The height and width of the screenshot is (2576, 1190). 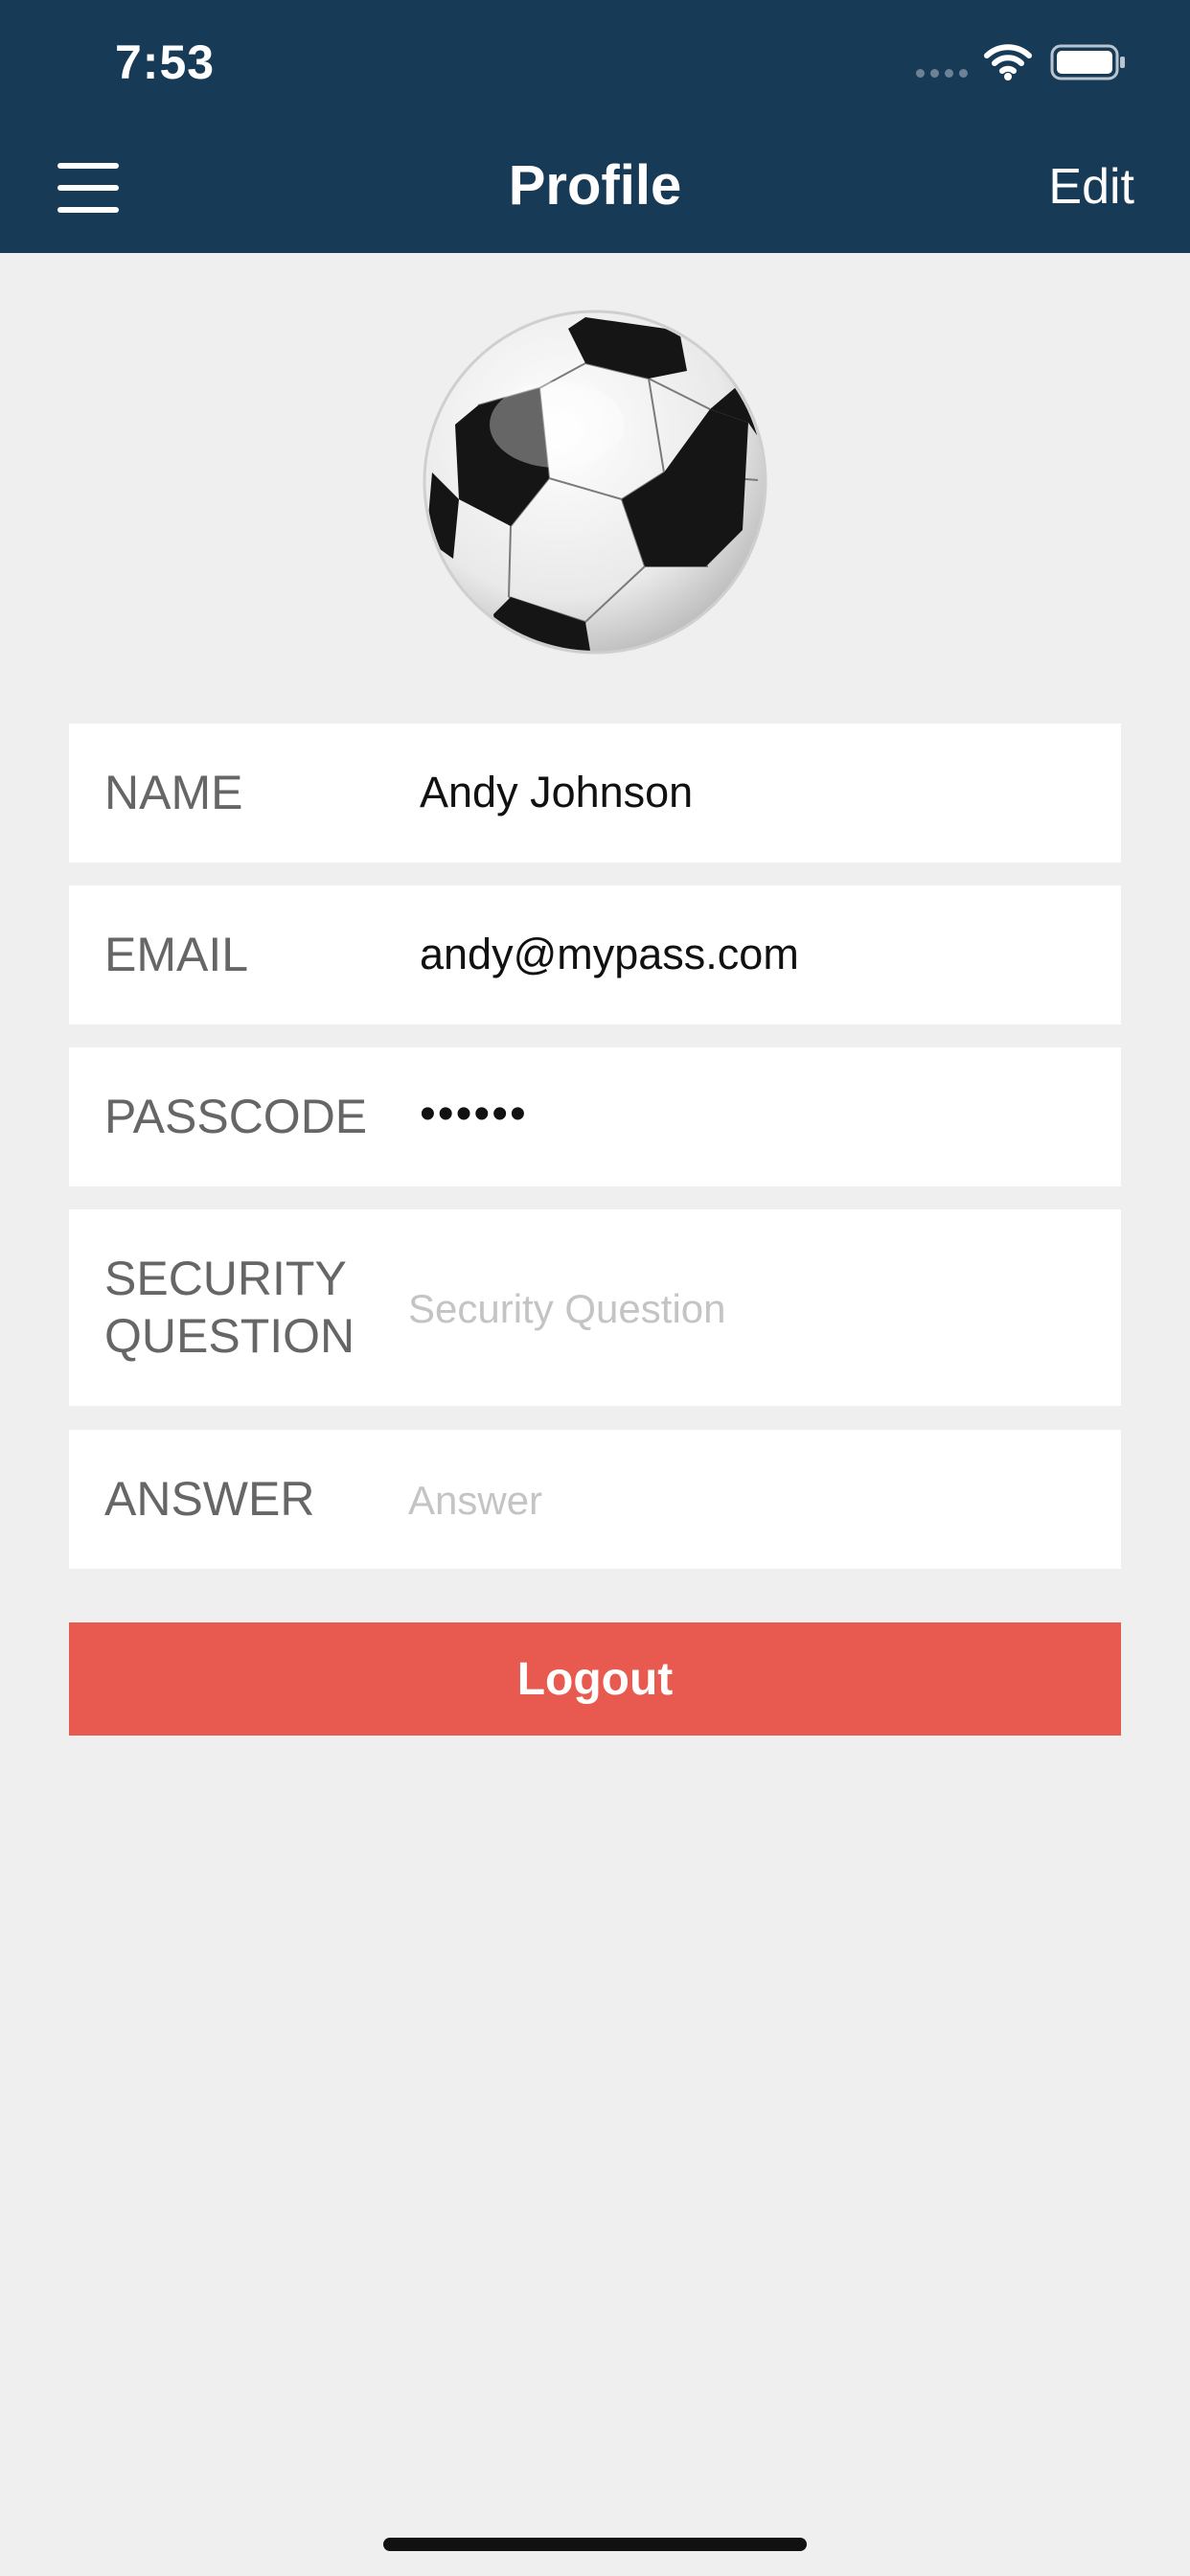 What do you see at coordinates (595, 1116) in the screenshot?
I see `passcode-row: PASSCODE ••••••` at bounding box center [595, 1116].